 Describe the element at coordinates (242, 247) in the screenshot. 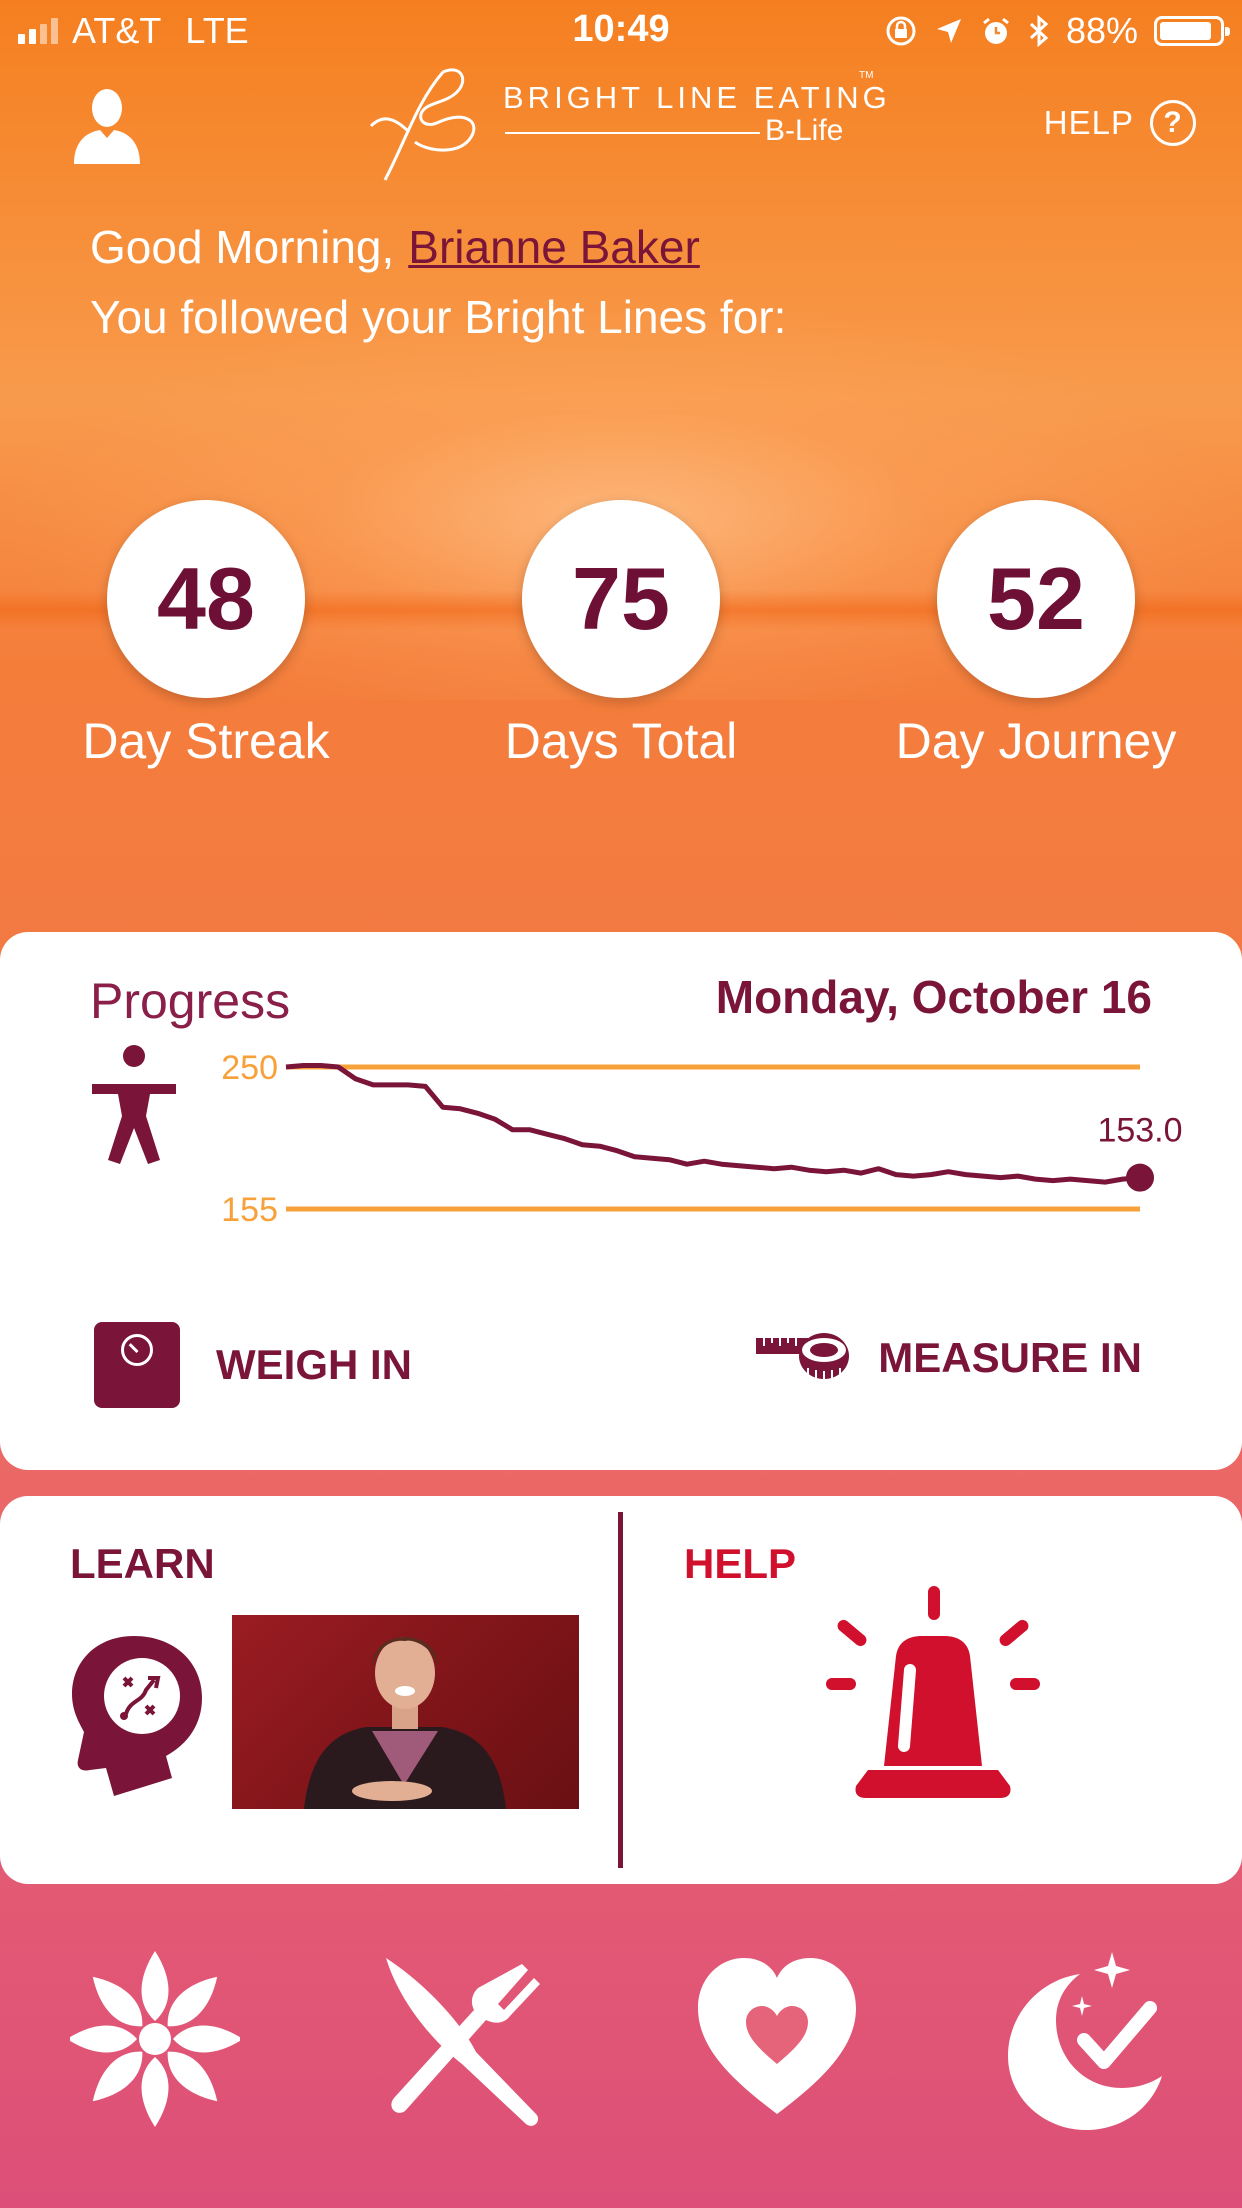

I see `greeting-prefix: Good Morning,` at that location.